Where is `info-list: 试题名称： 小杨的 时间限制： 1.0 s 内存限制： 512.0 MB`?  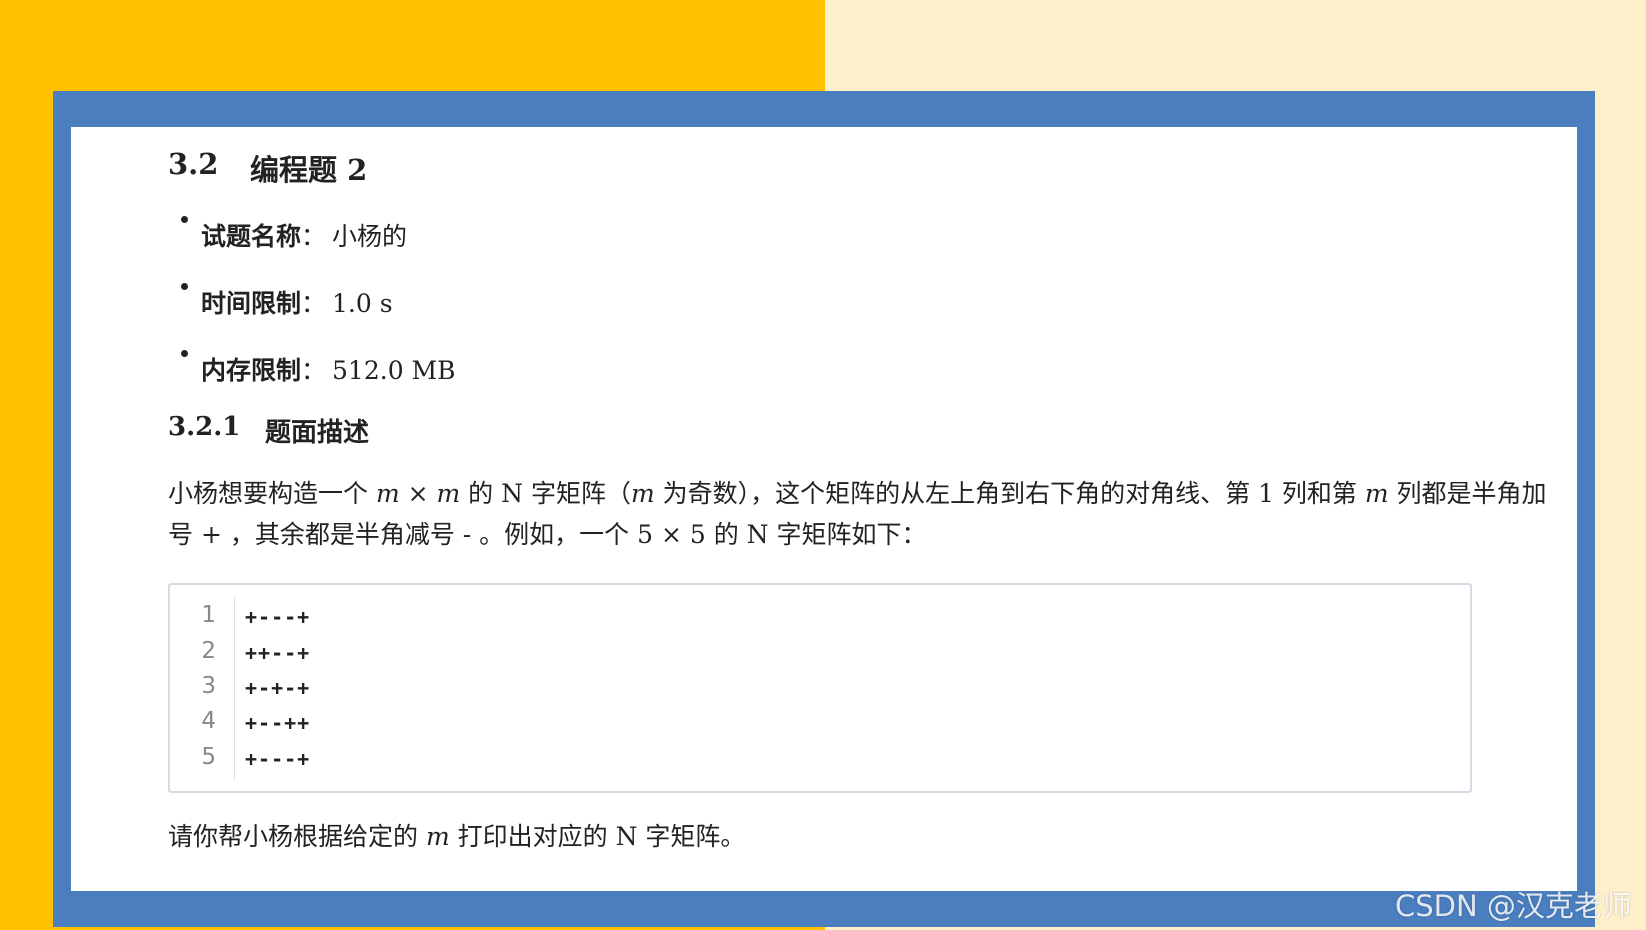
info-list: 试题名称： 小杨的 时间限制： 1.0 s 内存限制： 512.0 MB is located at coordinates (318, 303).